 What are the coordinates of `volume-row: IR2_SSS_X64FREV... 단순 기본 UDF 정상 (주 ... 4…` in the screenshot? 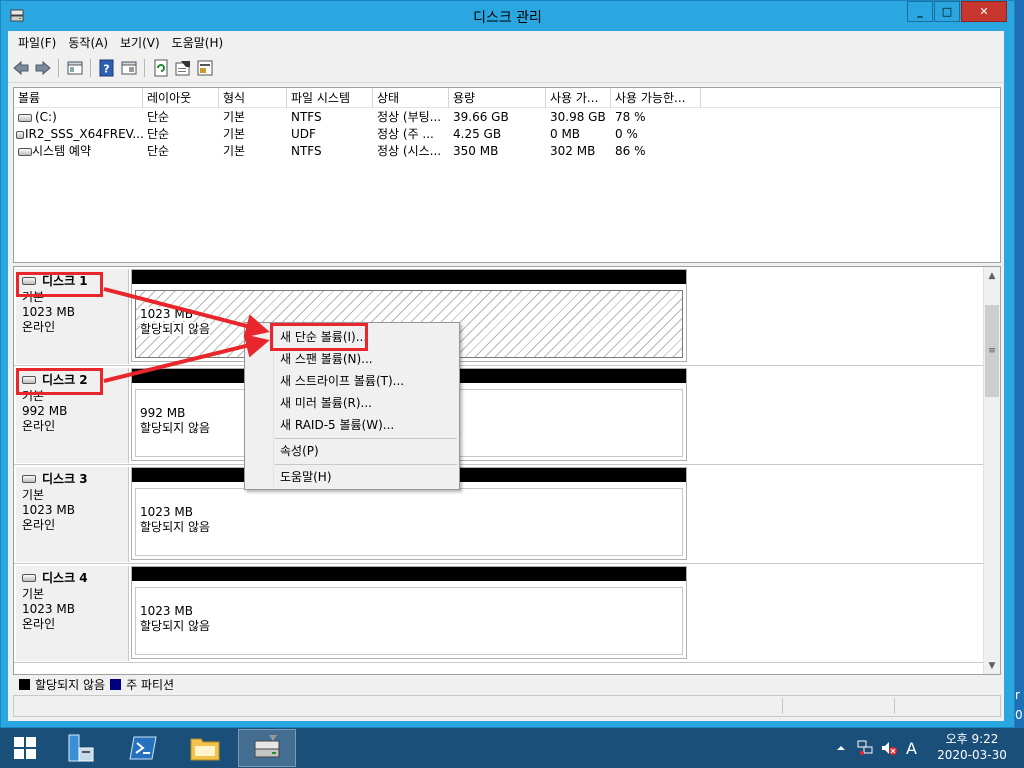 It's located at (507, 134).